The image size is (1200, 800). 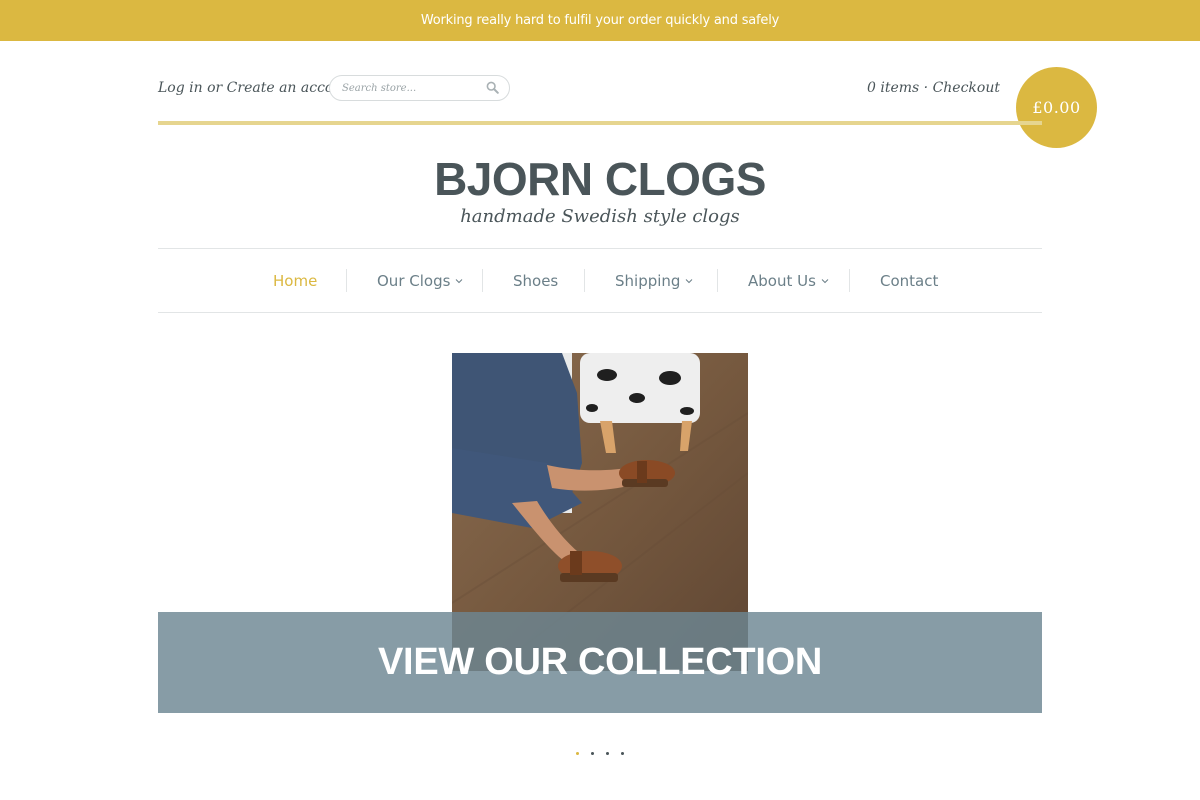 I want to click on slideshow-pagination, so click(x=605, y=755).